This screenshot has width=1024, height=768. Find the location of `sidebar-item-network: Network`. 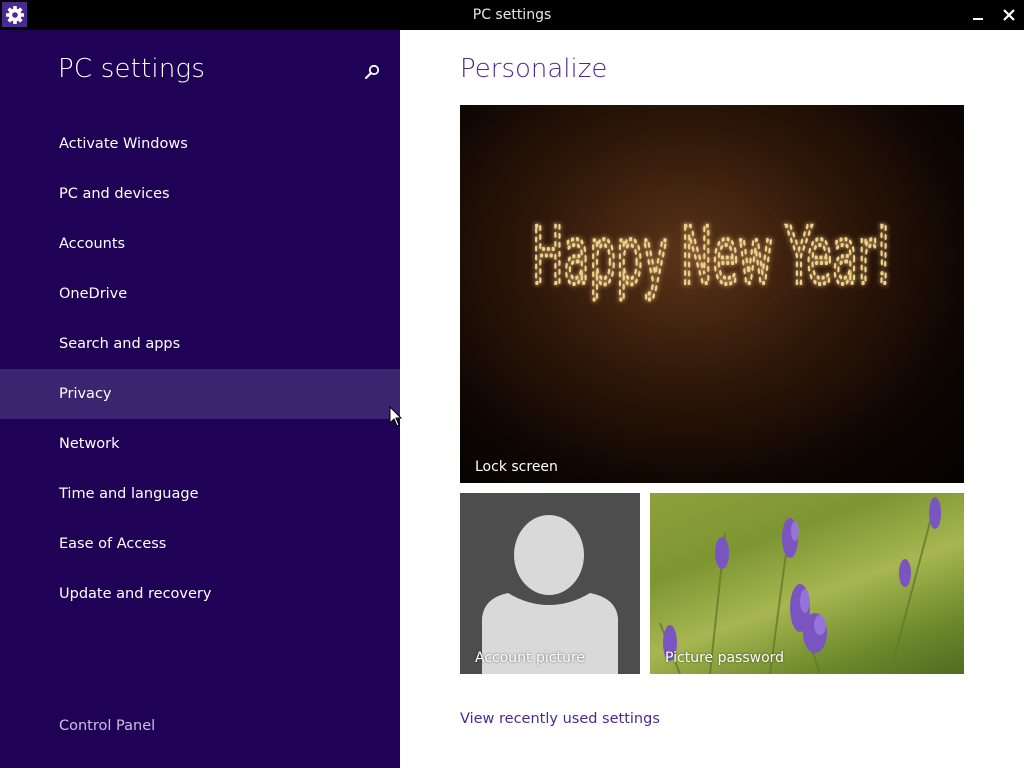

sidebar-item-network: Network is located at coordinates (200, 444).